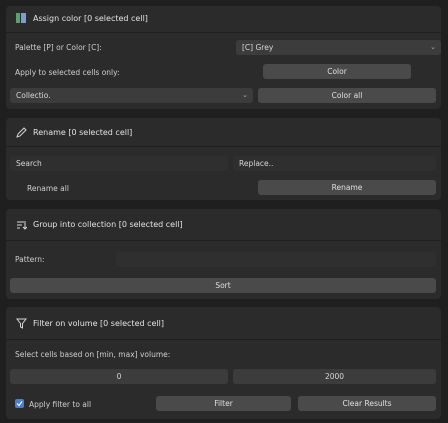  I want to click on filter-icon, so click(21, 323).